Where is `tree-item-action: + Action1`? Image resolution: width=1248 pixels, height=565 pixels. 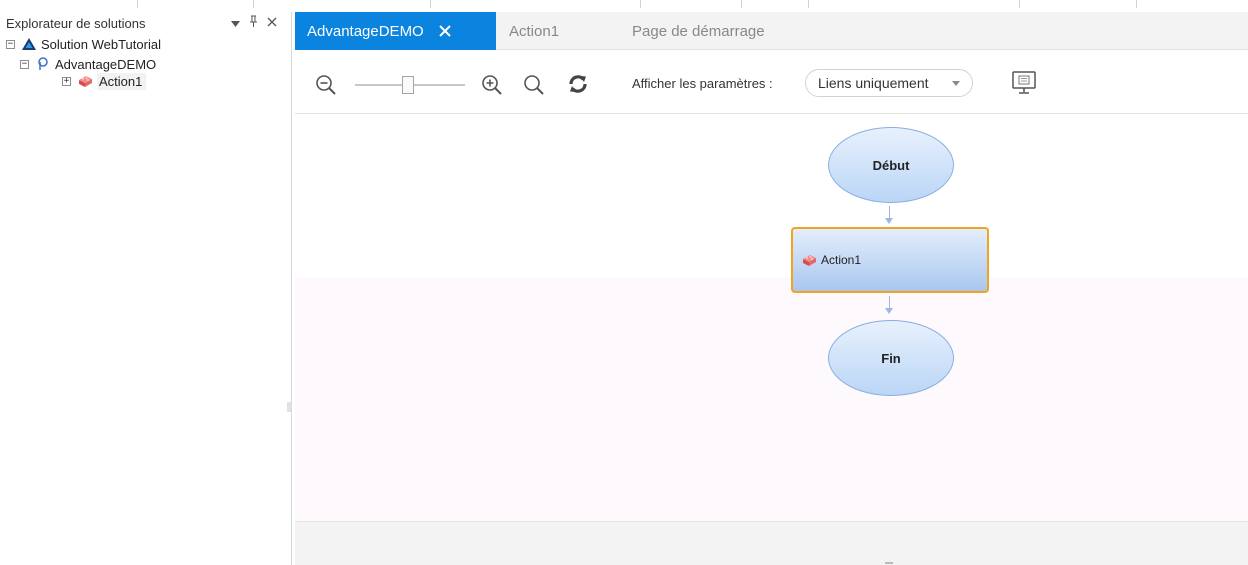
tree-item-action: + Action1 is located at coordinates (148, 81).